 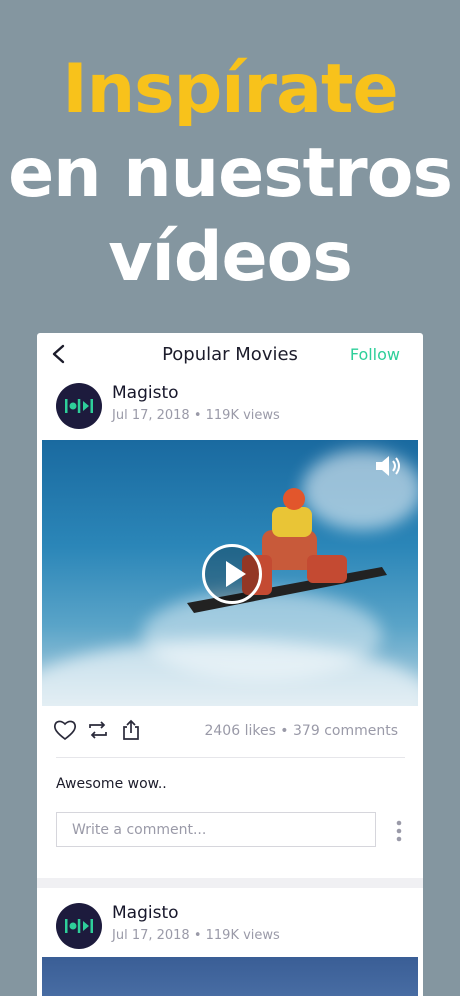 I want to click on play-icon, so click(x=232, y=574).